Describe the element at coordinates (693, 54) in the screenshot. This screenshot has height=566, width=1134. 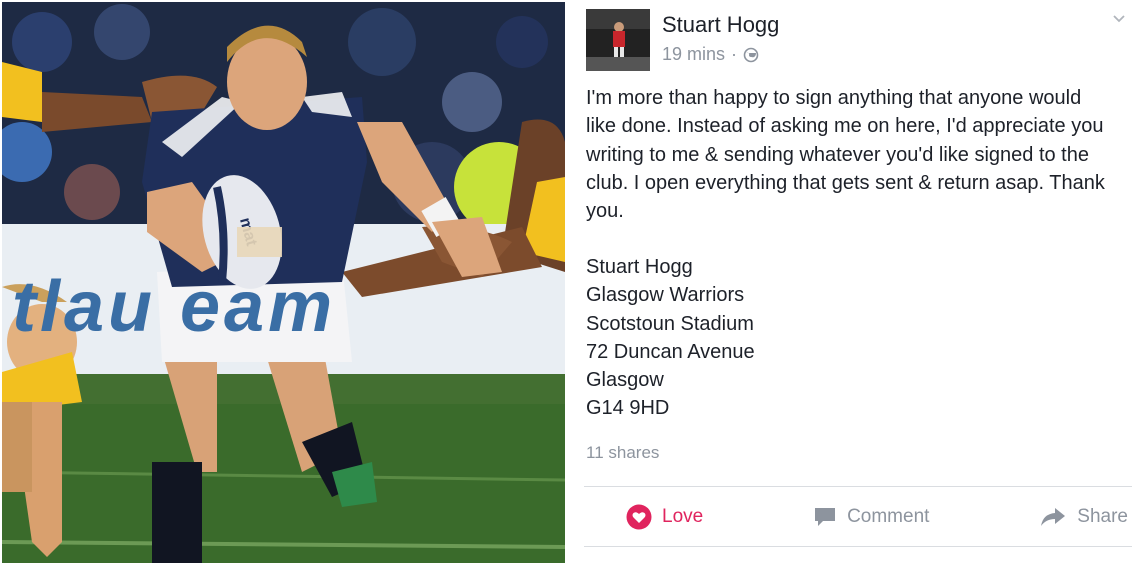
I see `post-time: 19 mins` at that location.